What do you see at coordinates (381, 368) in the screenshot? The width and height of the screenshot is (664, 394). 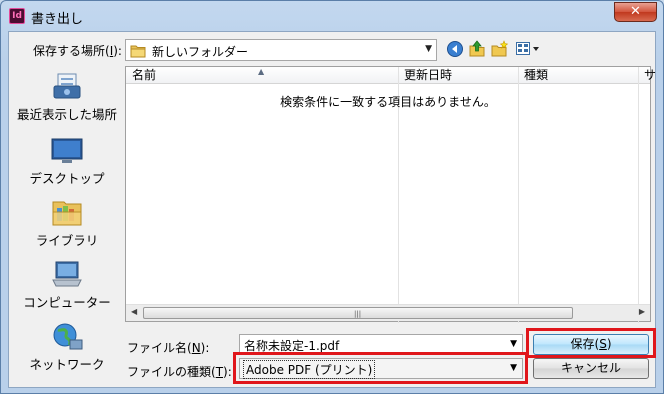 I see `filetype-select: Adobe PDF (プリント) ▼` at bounding box center [381, 368].